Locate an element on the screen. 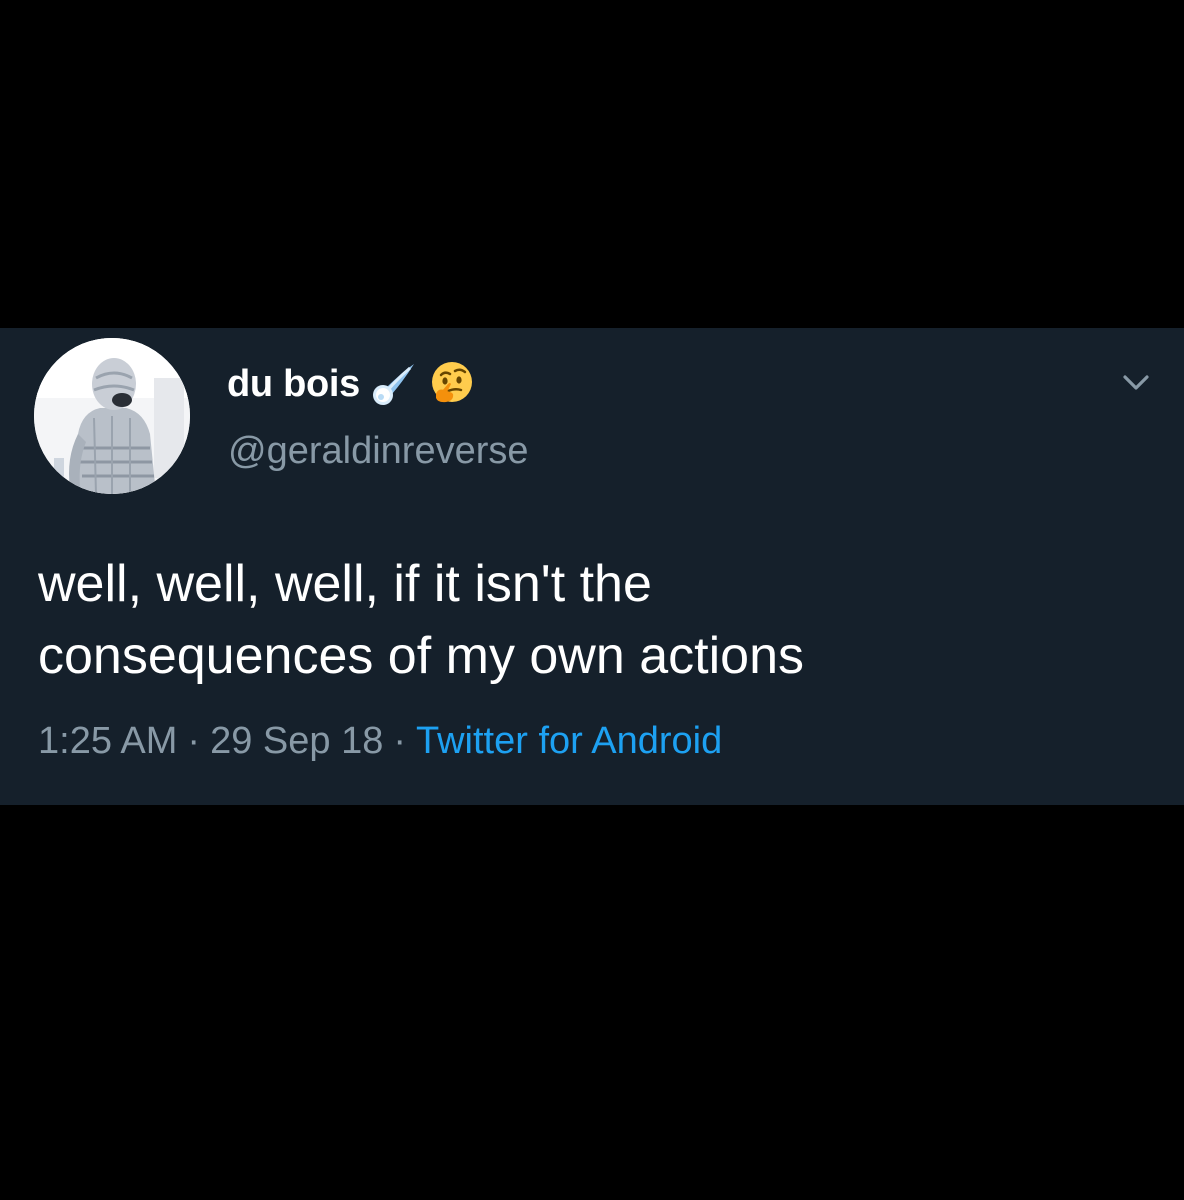  tweet-meta: 1:25 AM · 29 Sep 18 · Twitter for Android is located at coordinates (380, 741).